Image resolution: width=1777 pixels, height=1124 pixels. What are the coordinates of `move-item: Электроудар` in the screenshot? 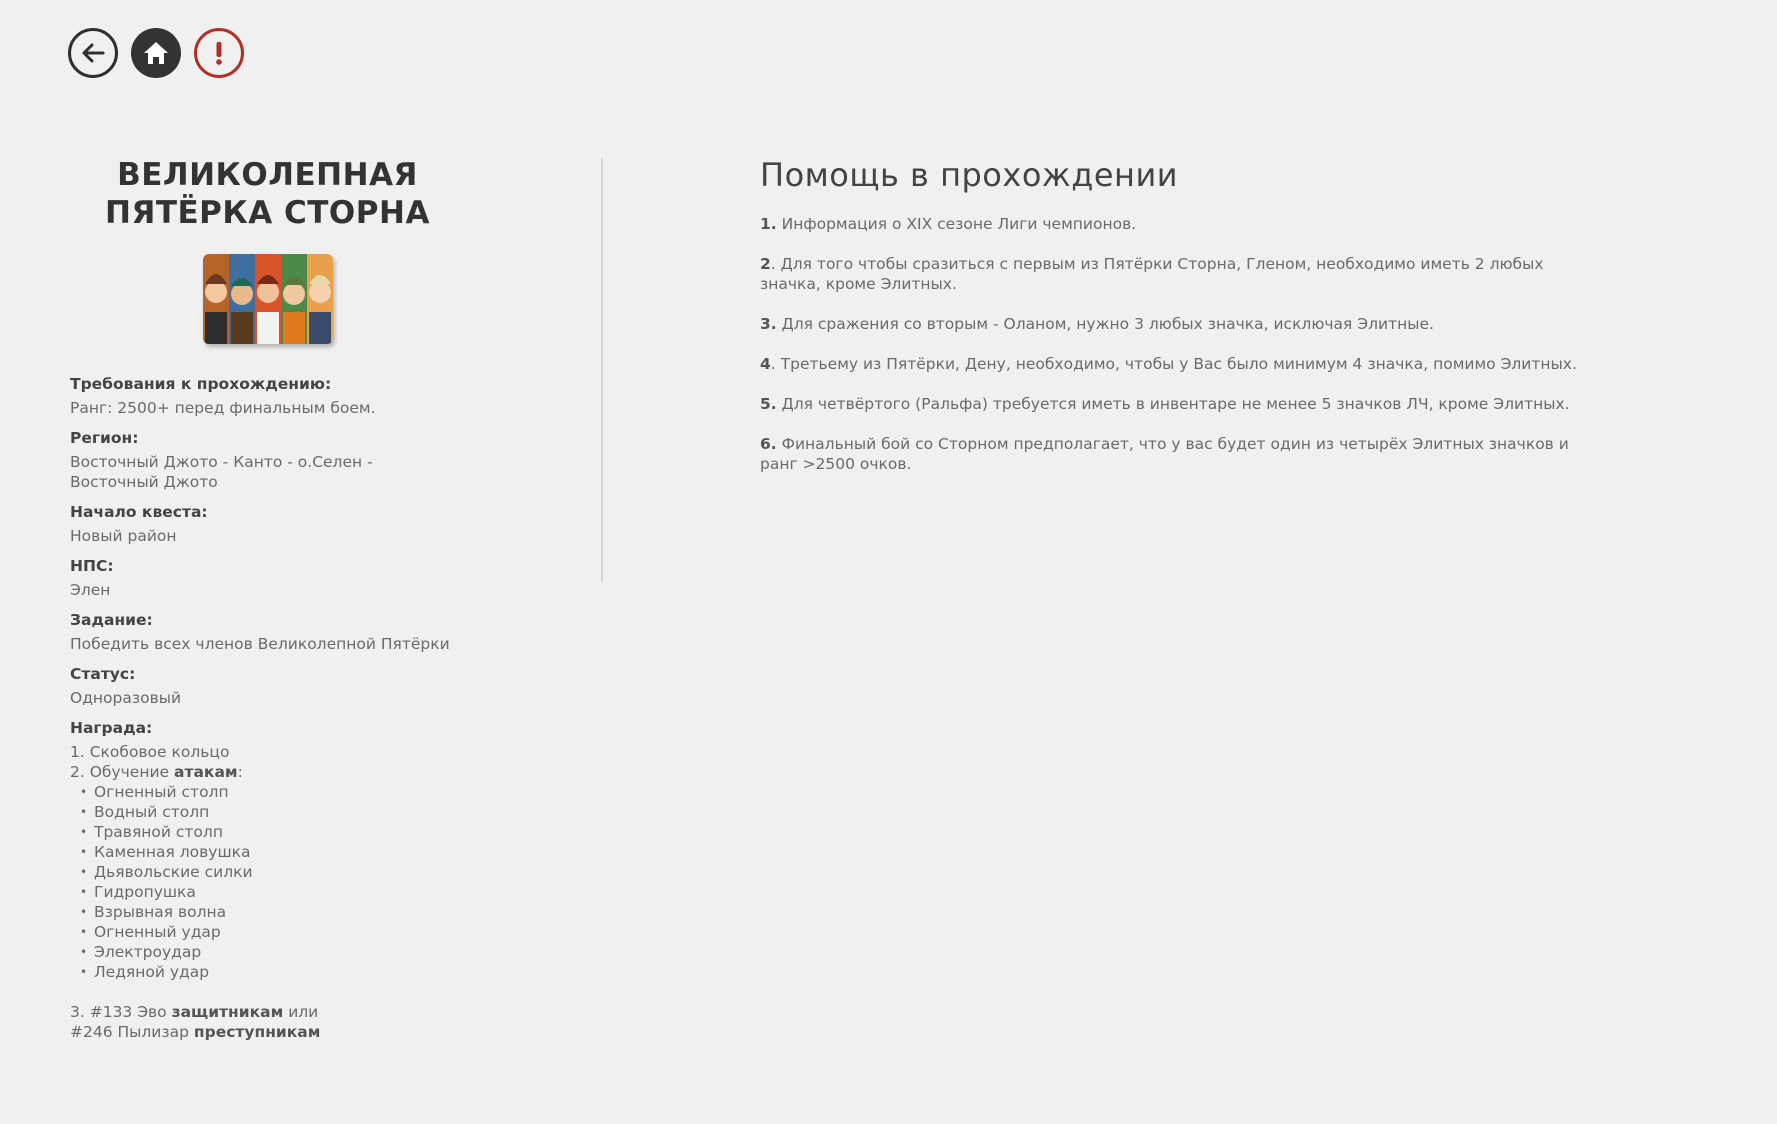 It's located at (272, 952).